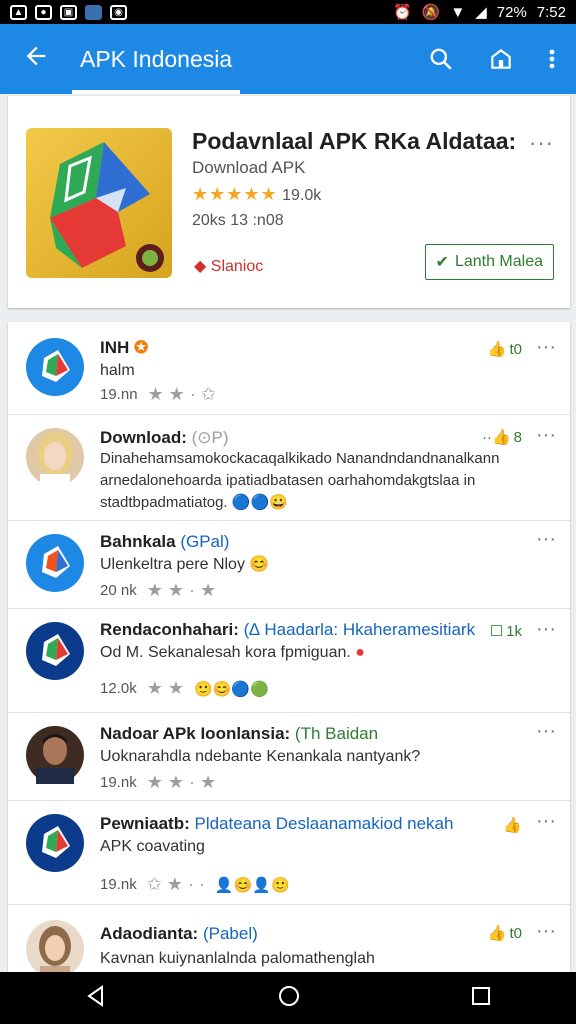 This screenshot has height=1024, width=576. What do you see at coordinates (402, 12) in the screenshot?
I see `alarm-icon: ⏰` at bounding box center [402, 12].